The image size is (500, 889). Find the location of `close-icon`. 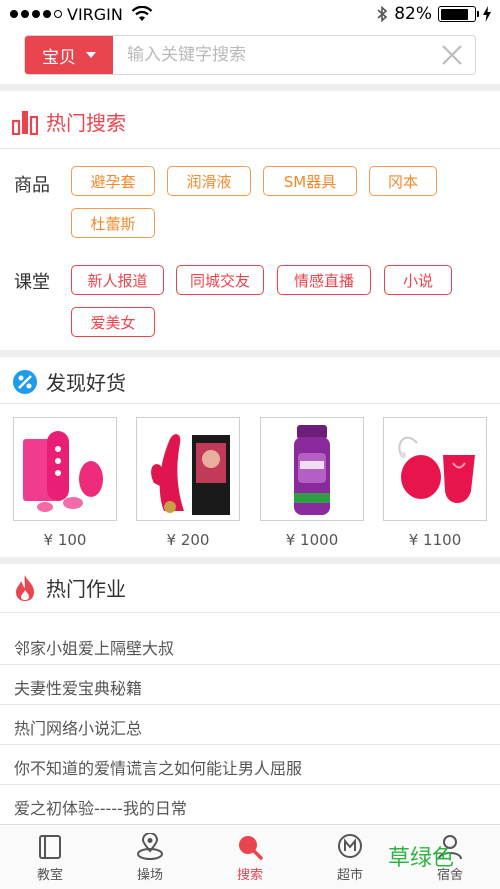

close-icon is located at coordinates (452, 55).